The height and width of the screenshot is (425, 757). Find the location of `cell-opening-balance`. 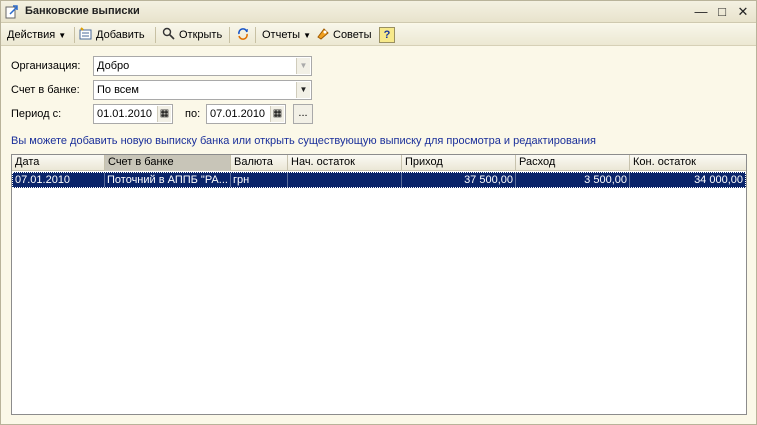

cell-opening-balance is located at coordinates (345, 180).